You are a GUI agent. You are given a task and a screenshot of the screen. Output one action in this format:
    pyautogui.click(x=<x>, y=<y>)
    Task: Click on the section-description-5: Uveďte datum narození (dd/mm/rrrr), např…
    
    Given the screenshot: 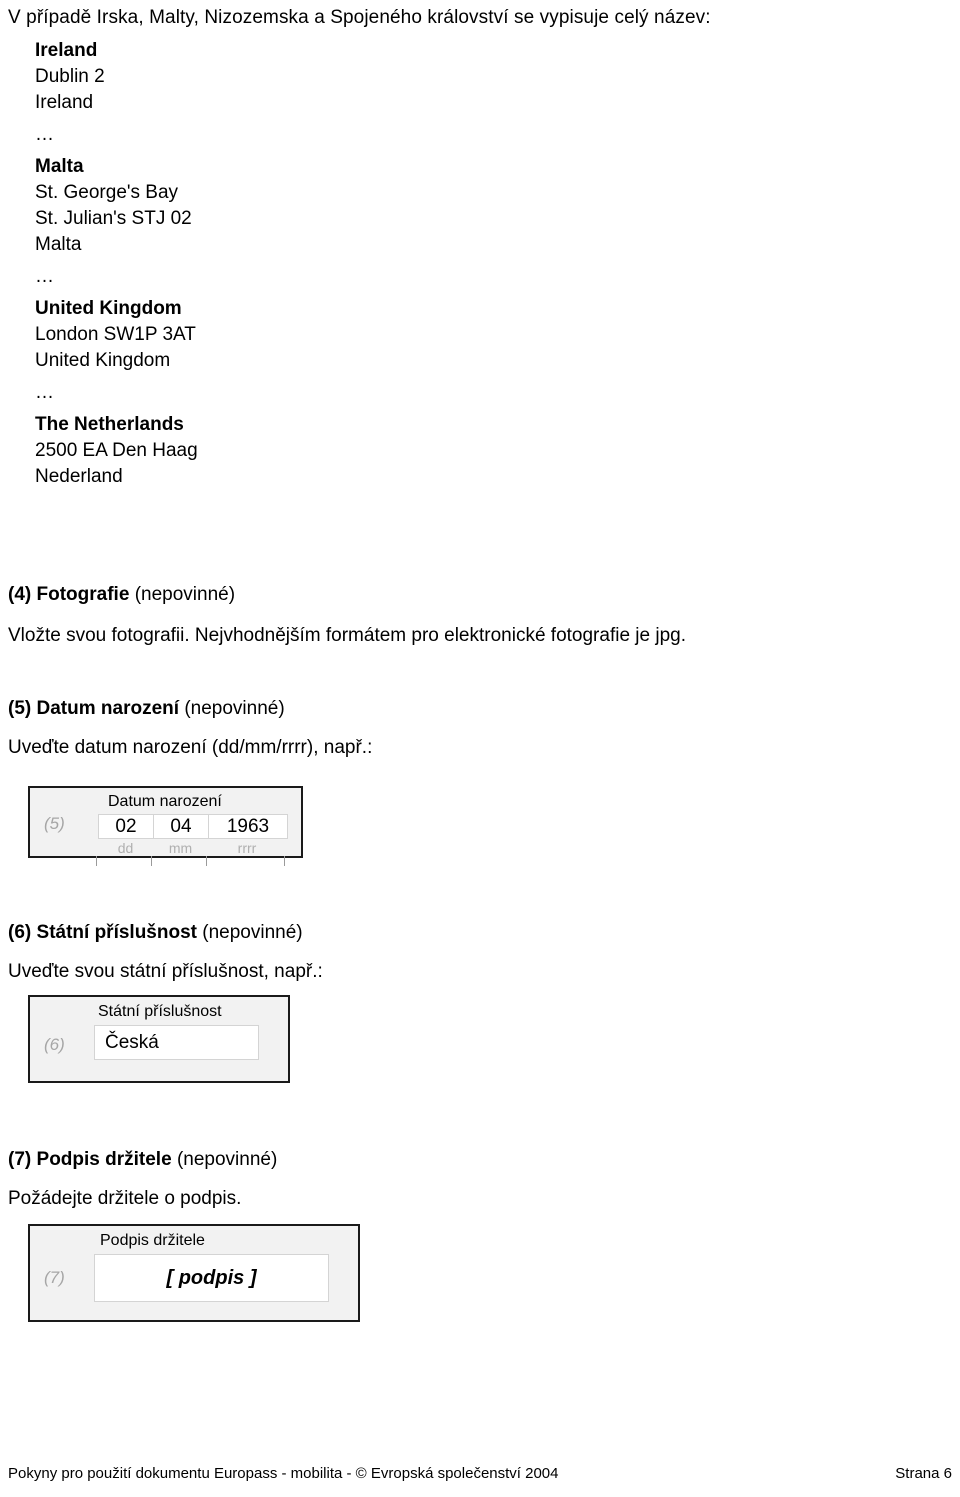 What is the action you would take?
    pyautogui.click(x=190, y=747)
    